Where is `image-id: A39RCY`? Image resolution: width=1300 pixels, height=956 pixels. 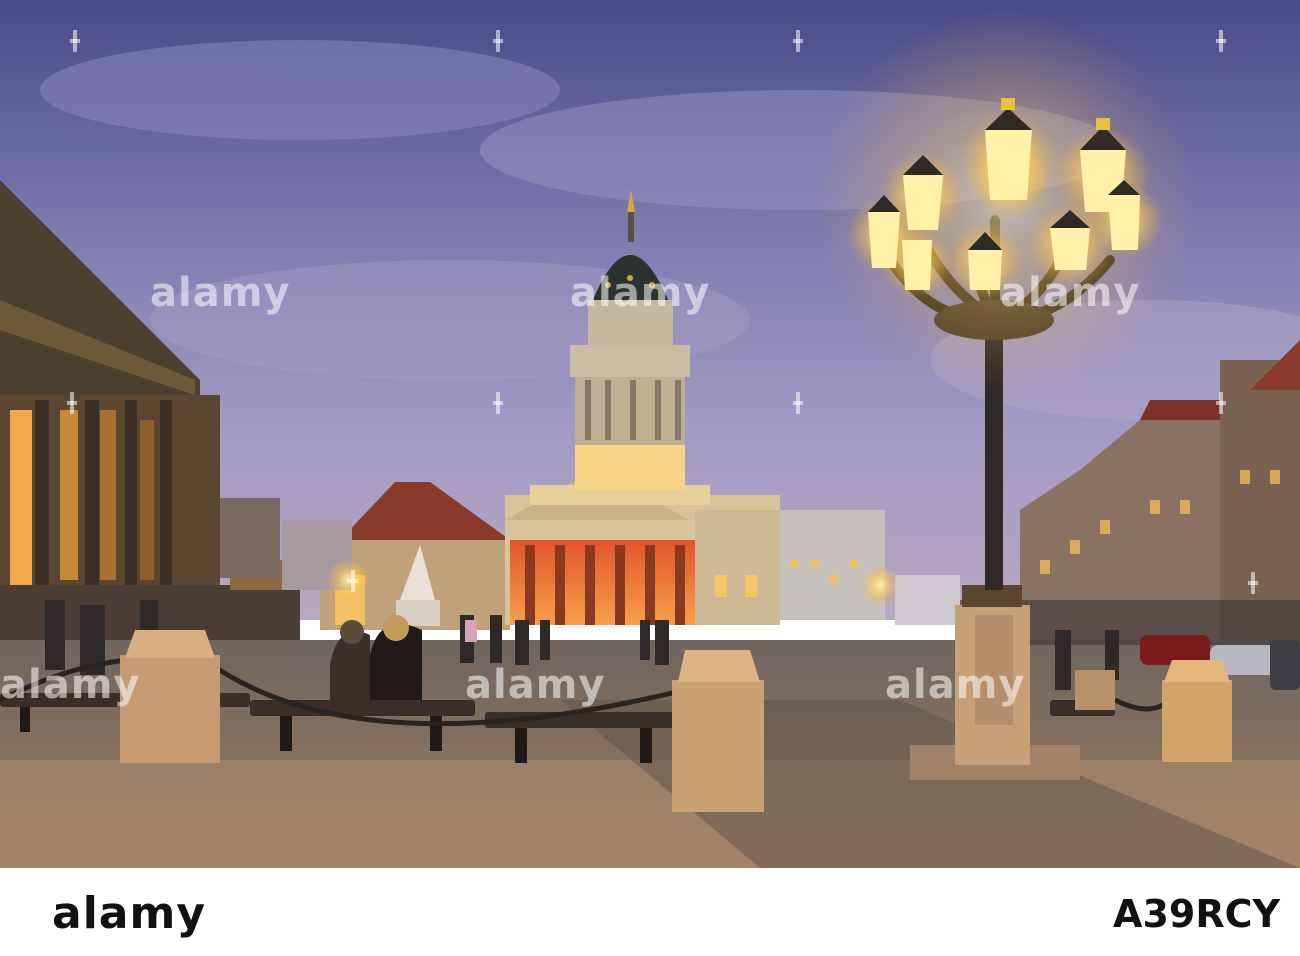
image-id: A39RCY is located at coordinates (1196, 914).